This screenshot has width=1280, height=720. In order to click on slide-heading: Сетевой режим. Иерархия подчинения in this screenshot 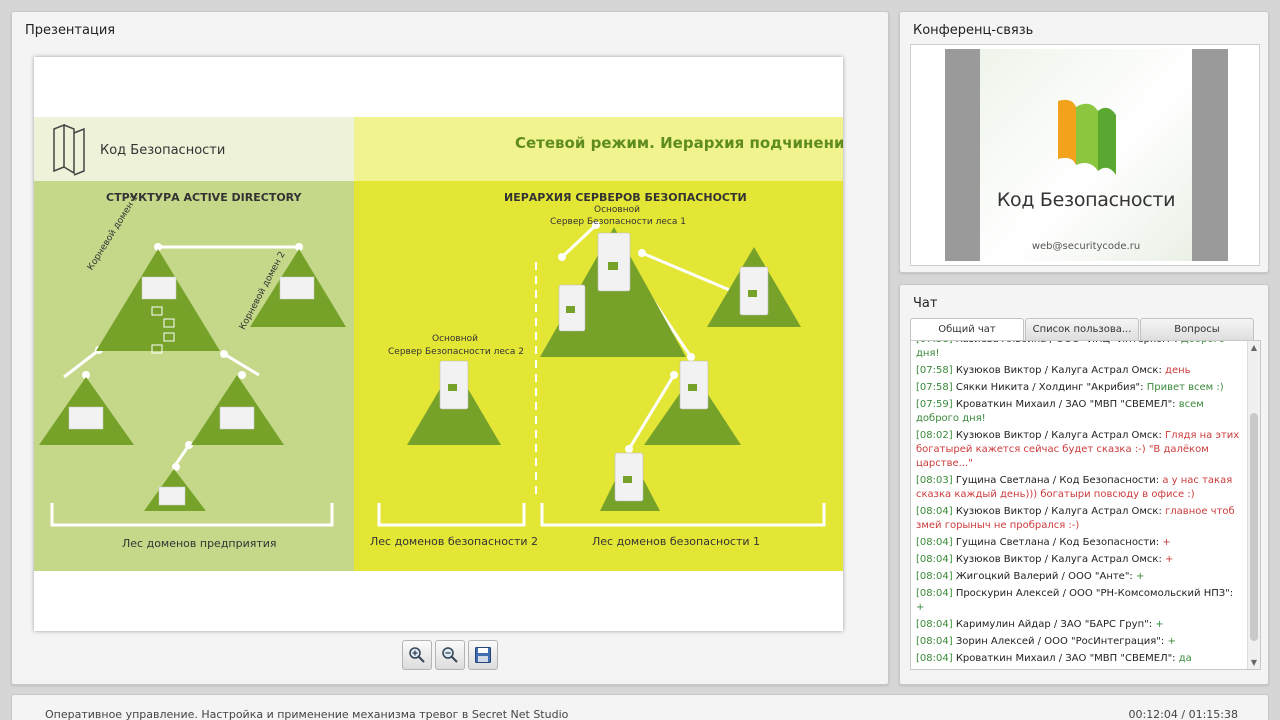, I will do `click(679, 143)`.